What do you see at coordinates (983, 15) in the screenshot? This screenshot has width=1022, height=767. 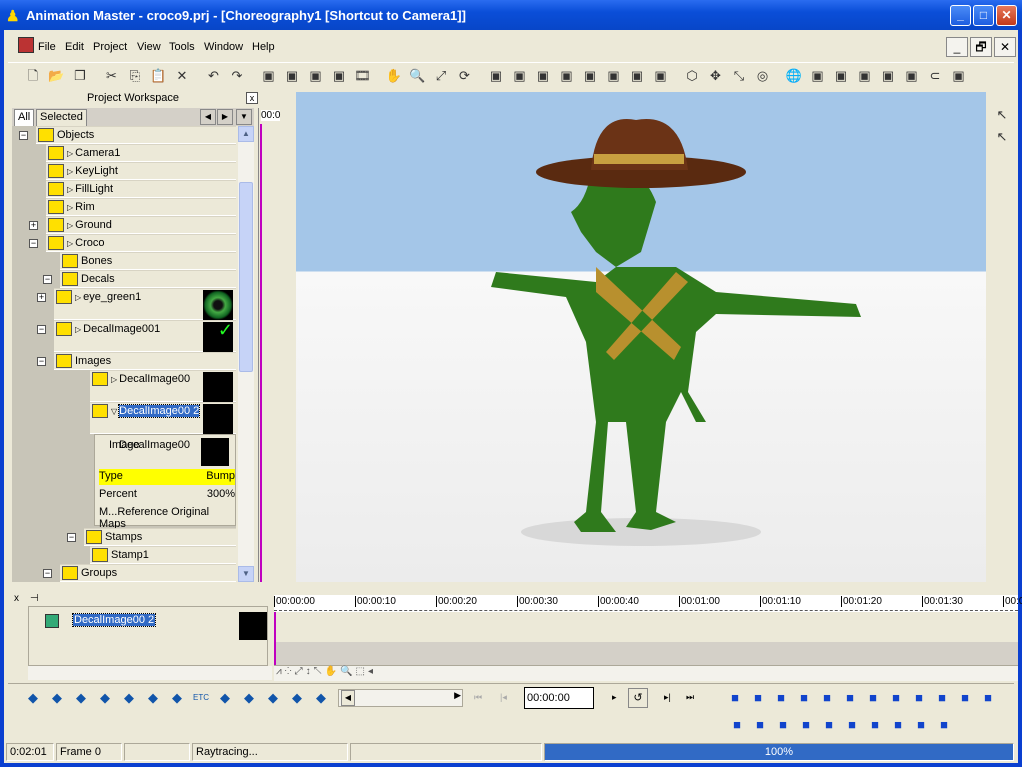 I see `maximize-button: □` at bounding box center [983, 15].